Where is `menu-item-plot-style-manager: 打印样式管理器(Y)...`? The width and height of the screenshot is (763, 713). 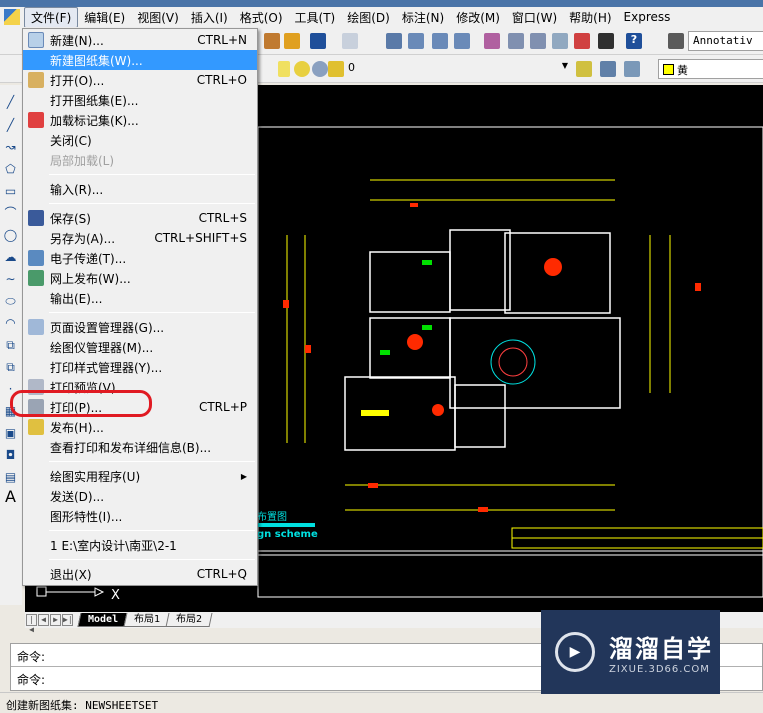 menu-item-plot-style-manager: 打印样式管理器(Y)... is located at coordinates (140, 367).